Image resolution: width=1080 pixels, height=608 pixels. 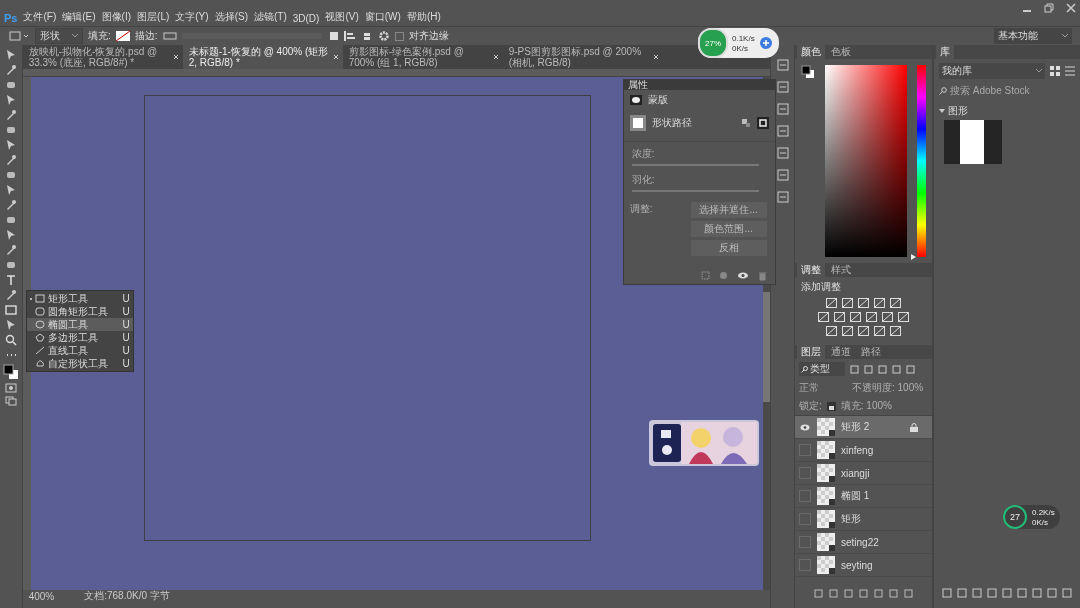 I want to click on shape-tool-icon, so click(x=19, y=36).